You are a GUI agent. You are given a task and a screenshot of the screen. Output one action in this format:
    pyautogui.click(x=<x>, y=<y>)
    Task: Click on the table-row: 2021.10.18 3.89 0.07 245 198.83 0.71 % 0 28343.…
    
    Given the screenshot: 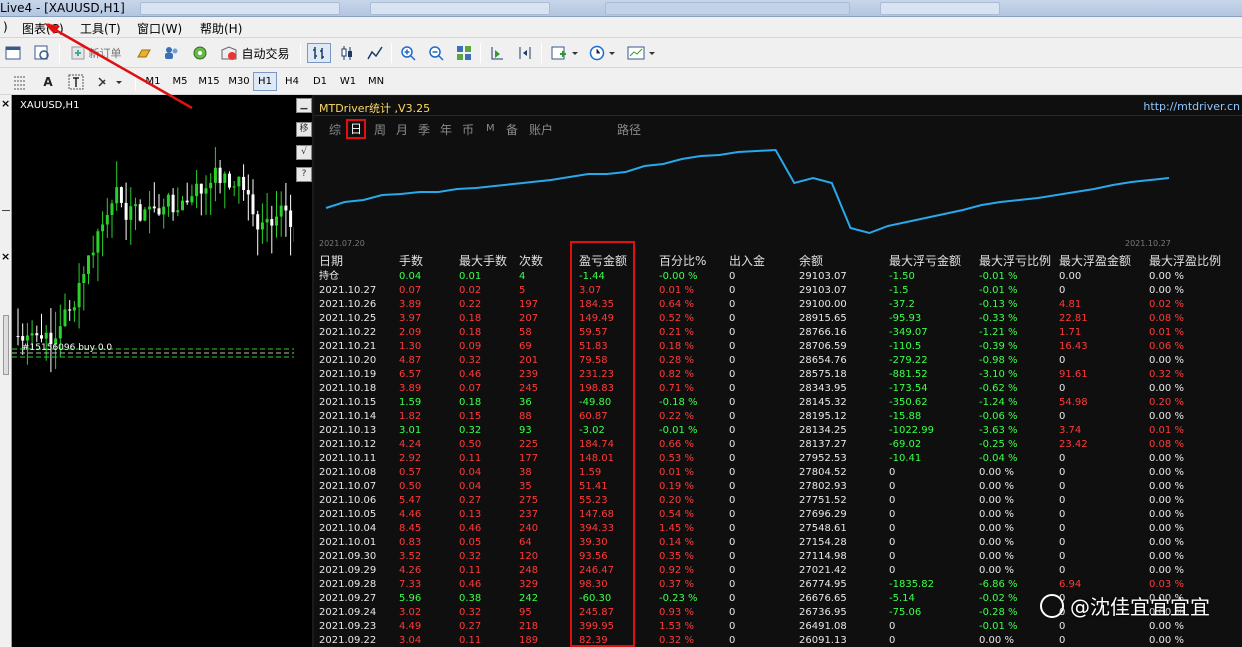 What is the action you would take?
    pyautogui.click(x=778, y=389)
    